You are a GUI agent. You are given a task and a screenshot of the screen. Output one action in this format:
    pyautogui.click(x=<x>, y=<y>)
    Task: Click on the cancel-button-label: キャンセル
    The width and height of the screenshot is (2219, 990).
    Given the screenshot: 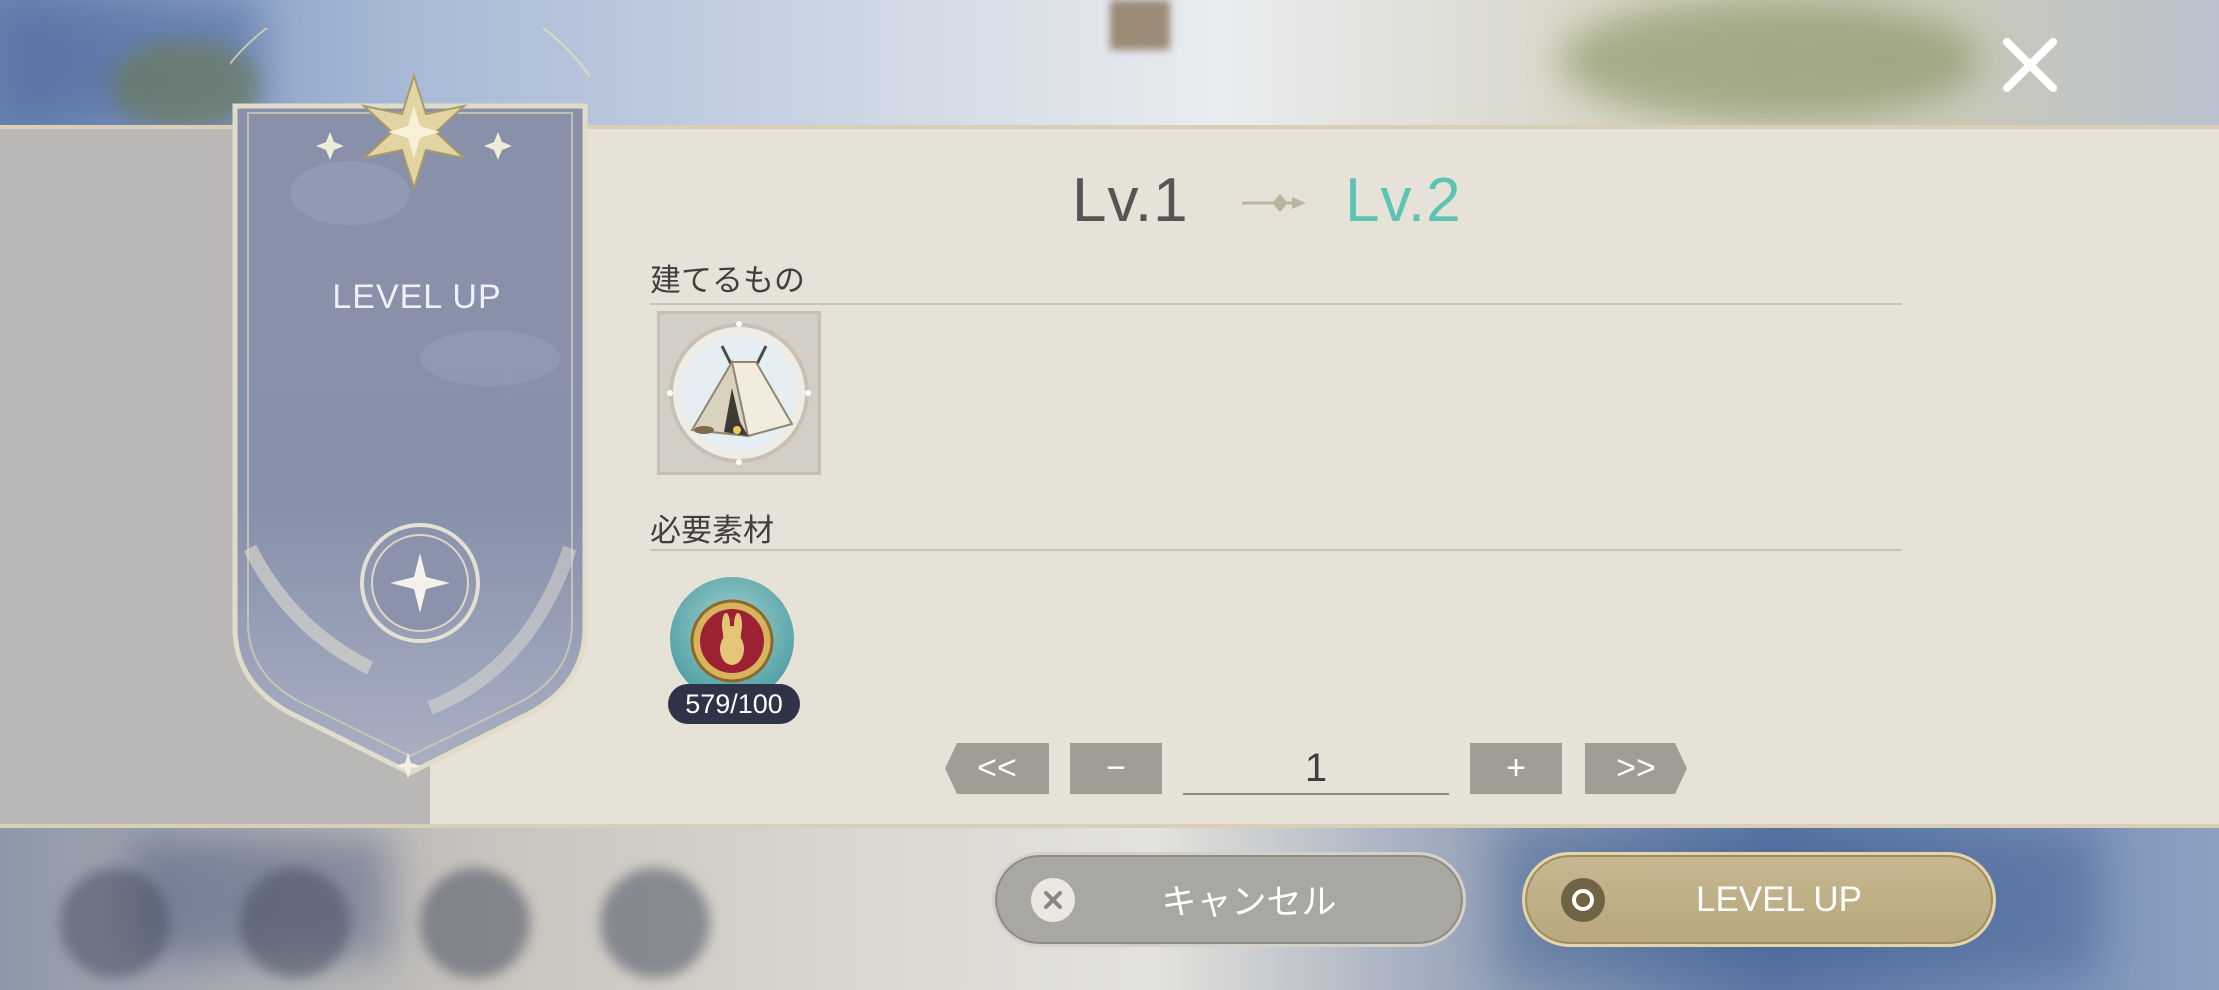 What is the action you would take?
    pyautogui.click(x=1249, y=902)
    